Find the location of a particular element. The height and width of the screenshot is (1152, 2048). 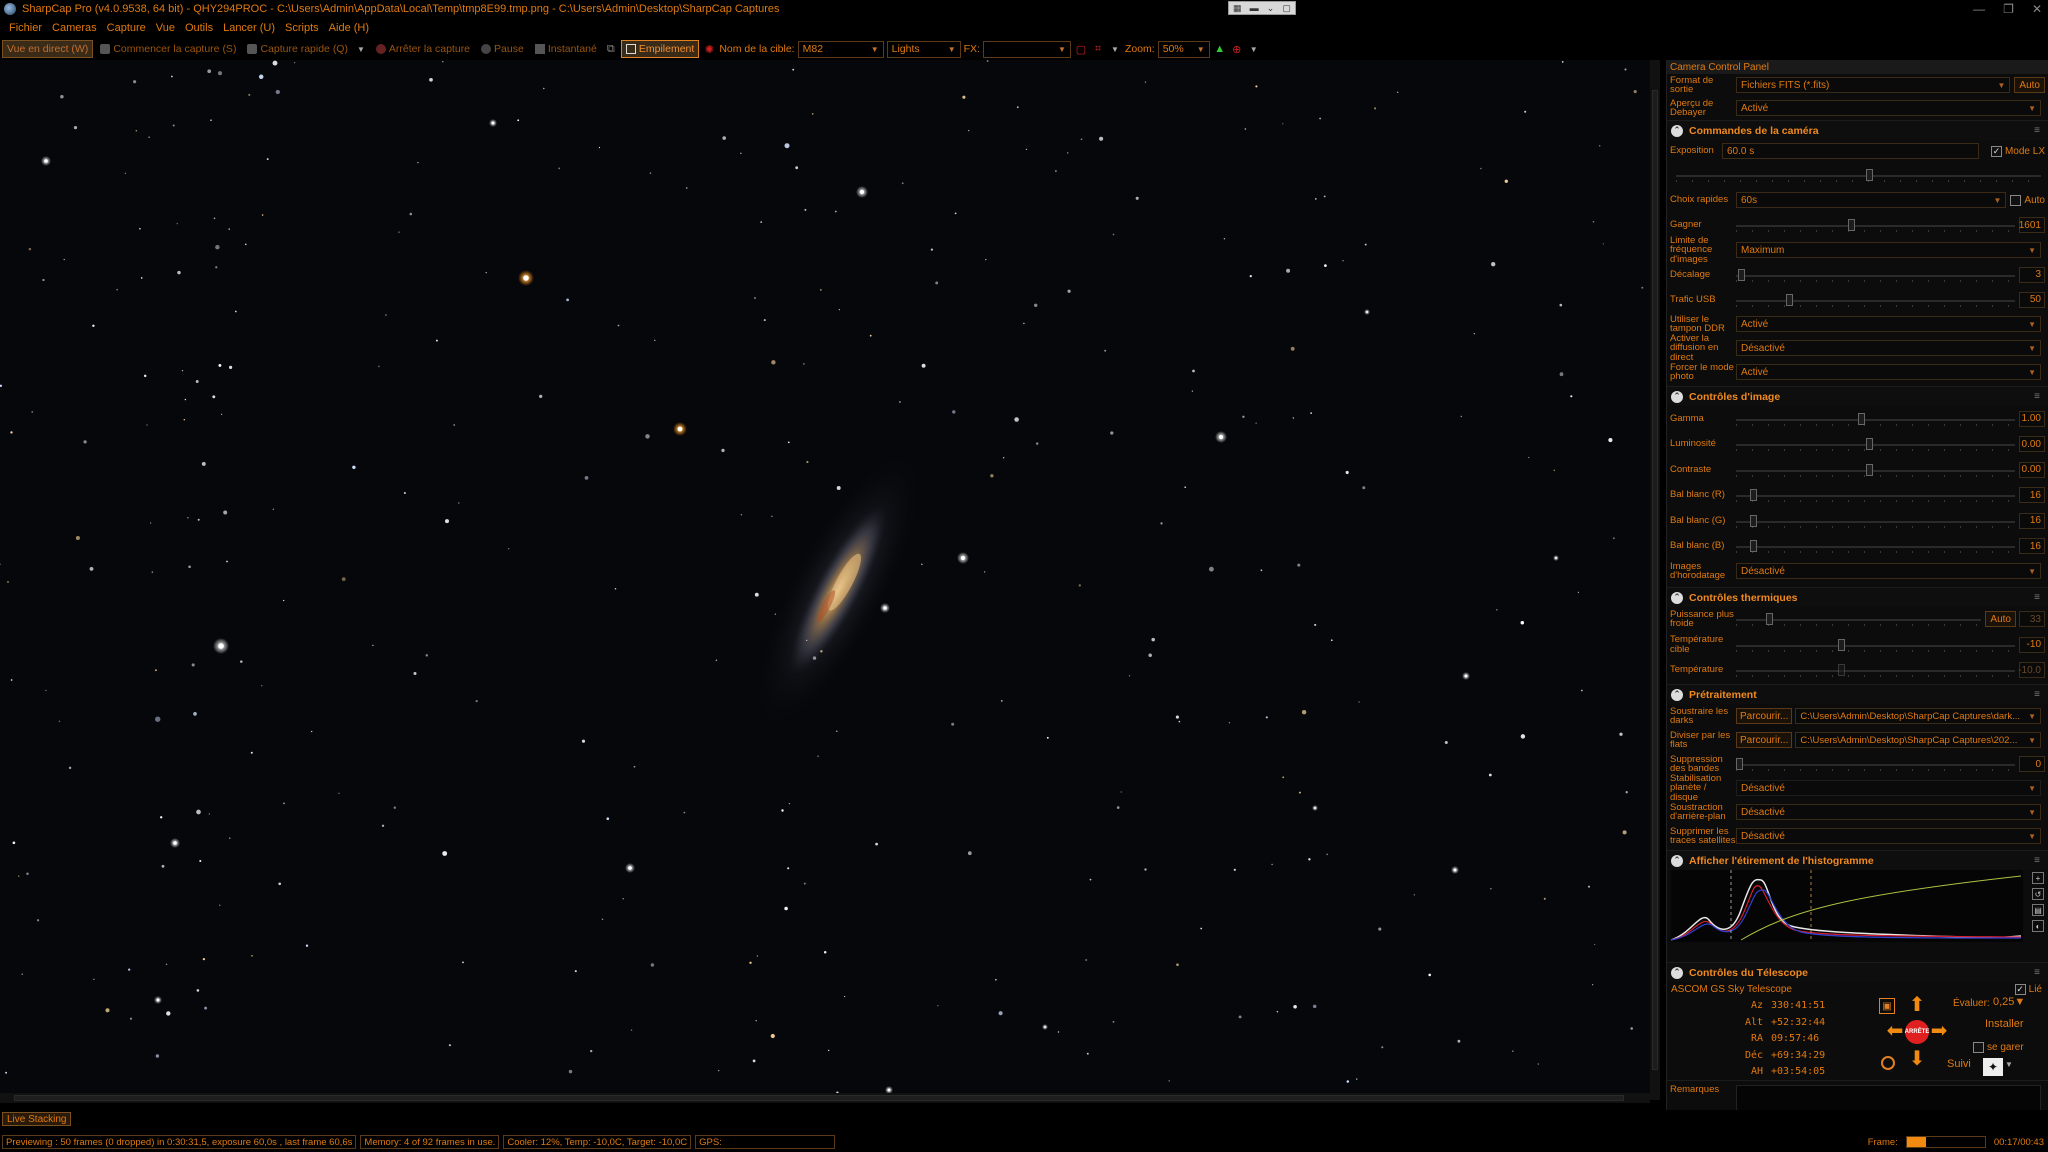

banding-slider is located at coordinates (1875, 764).